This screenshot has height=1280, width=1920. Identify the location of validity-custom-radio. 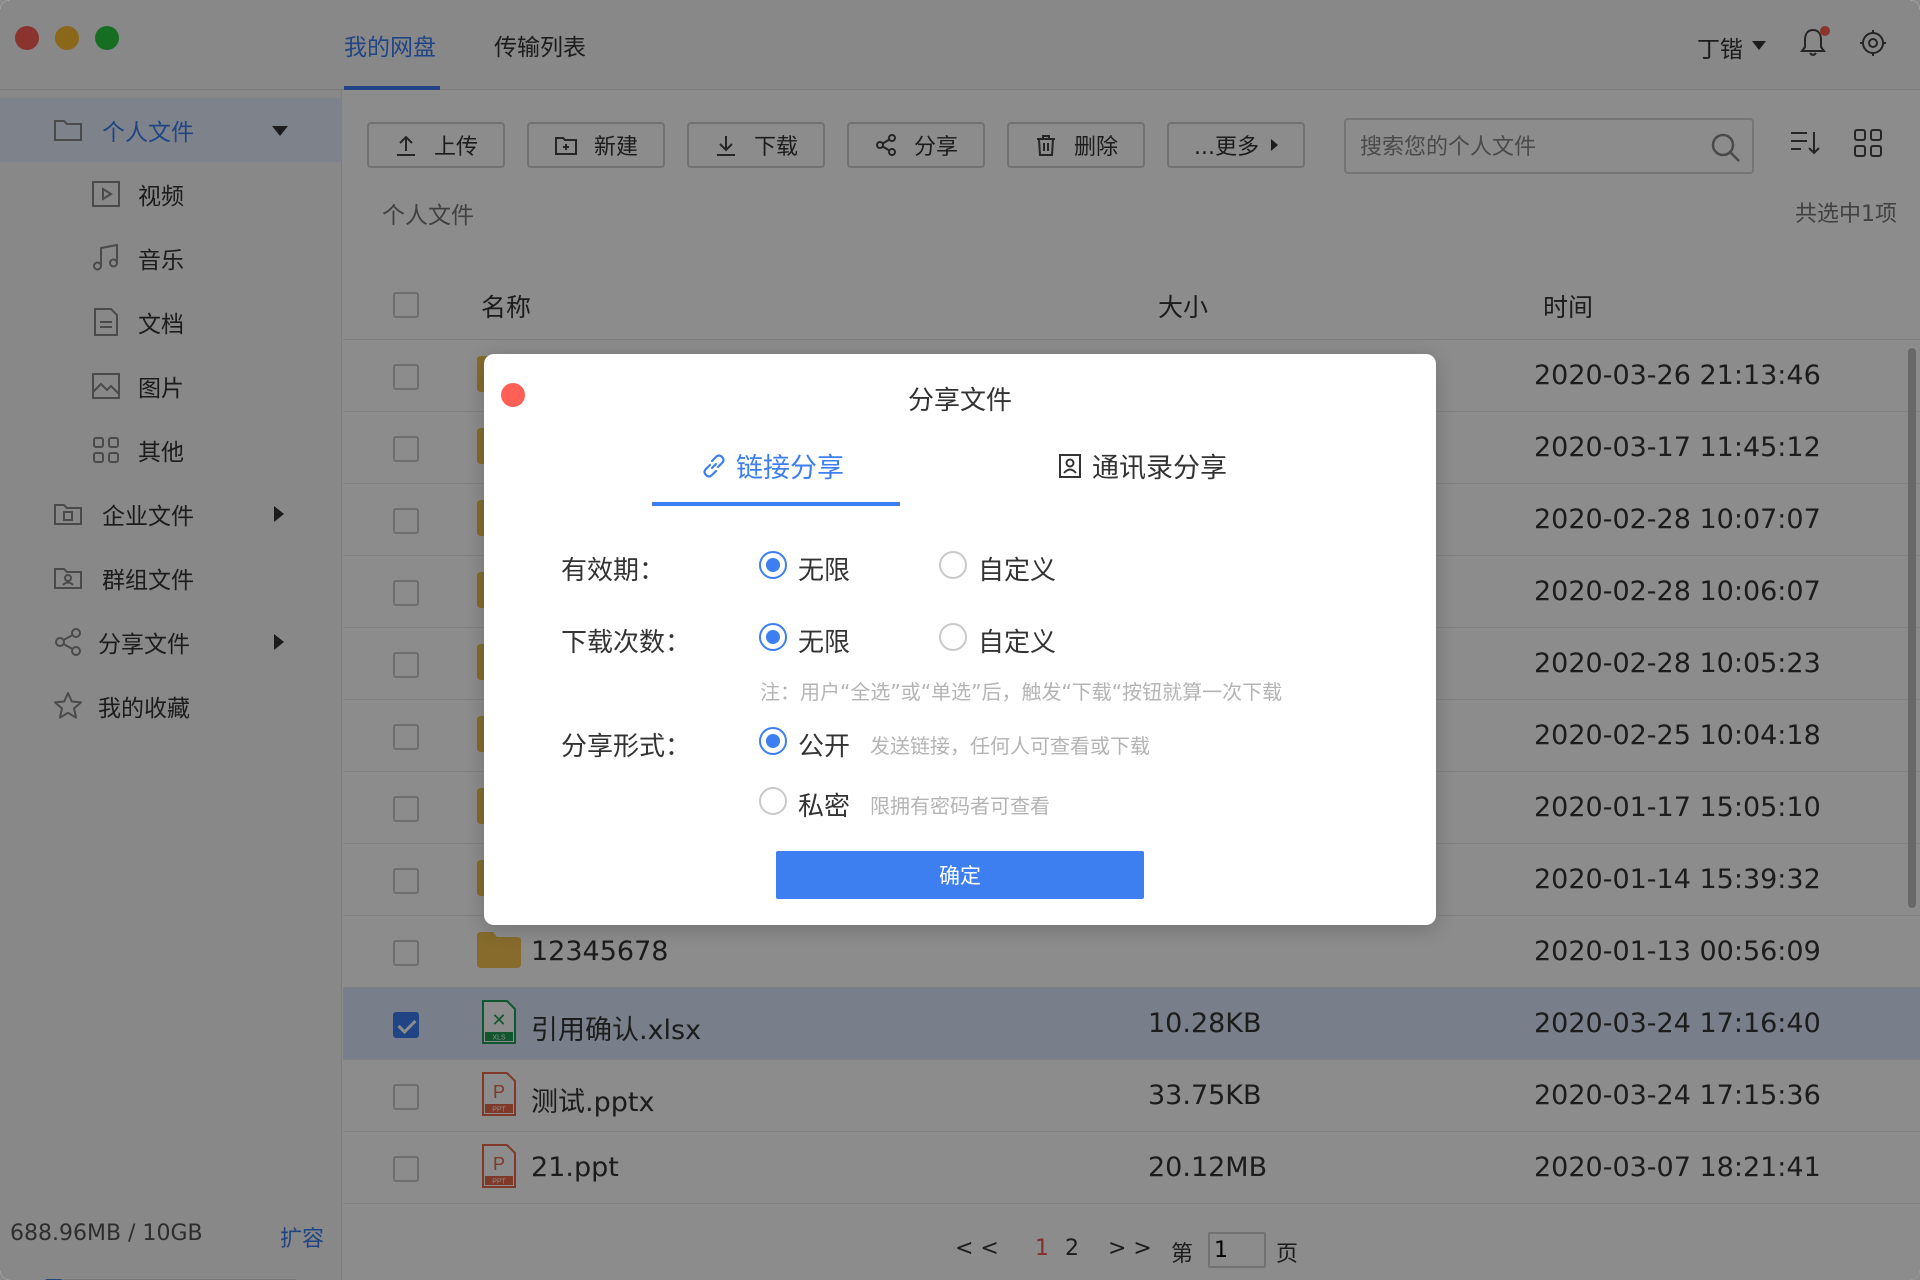
(953, 565).